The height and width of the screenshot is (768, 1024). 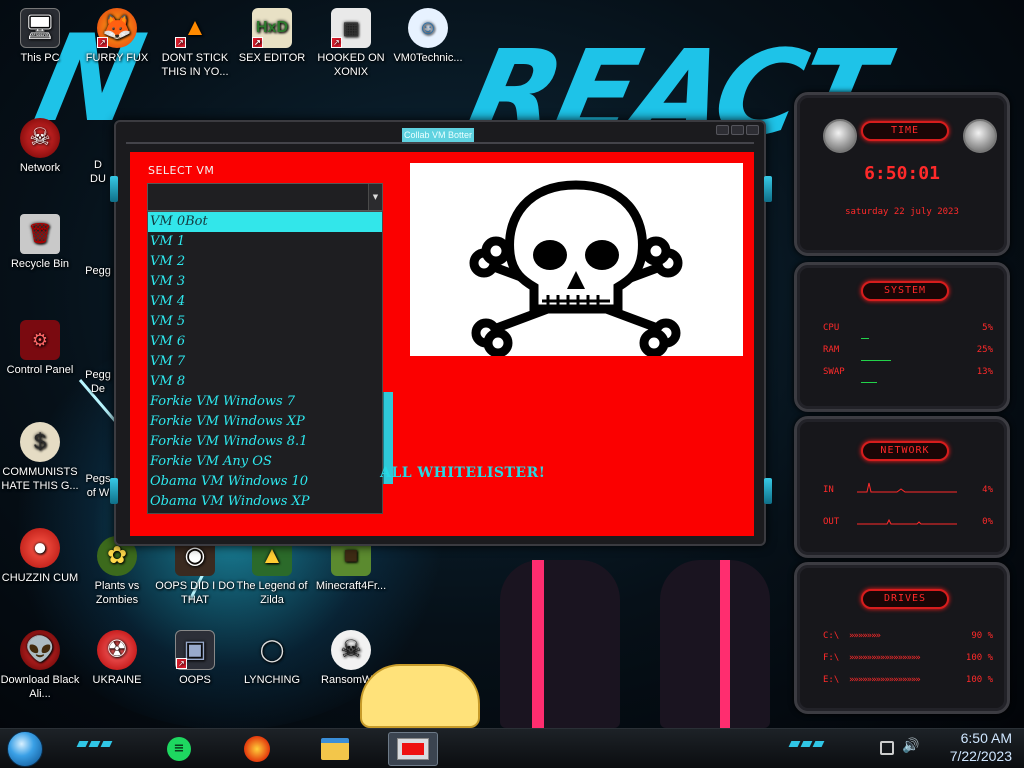 I want to click on drives-widget-title: DRIVES, so click(x=905, y=599).